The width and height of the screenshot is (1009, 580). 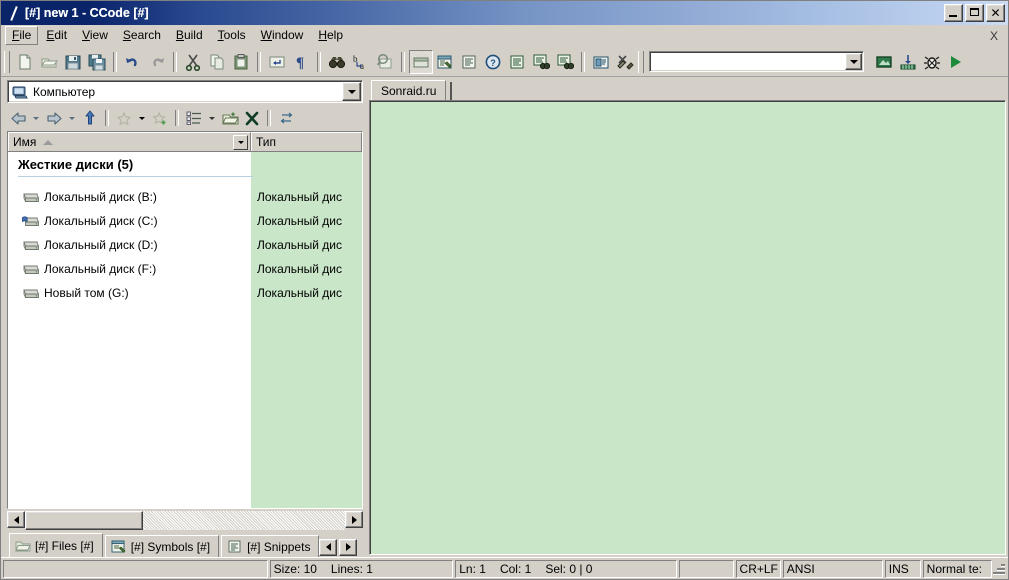 What do you see at coordinates (853, 61) in the screenshot?
I see `quick-command-dropdown-icon` at bounding box center [853, 61].